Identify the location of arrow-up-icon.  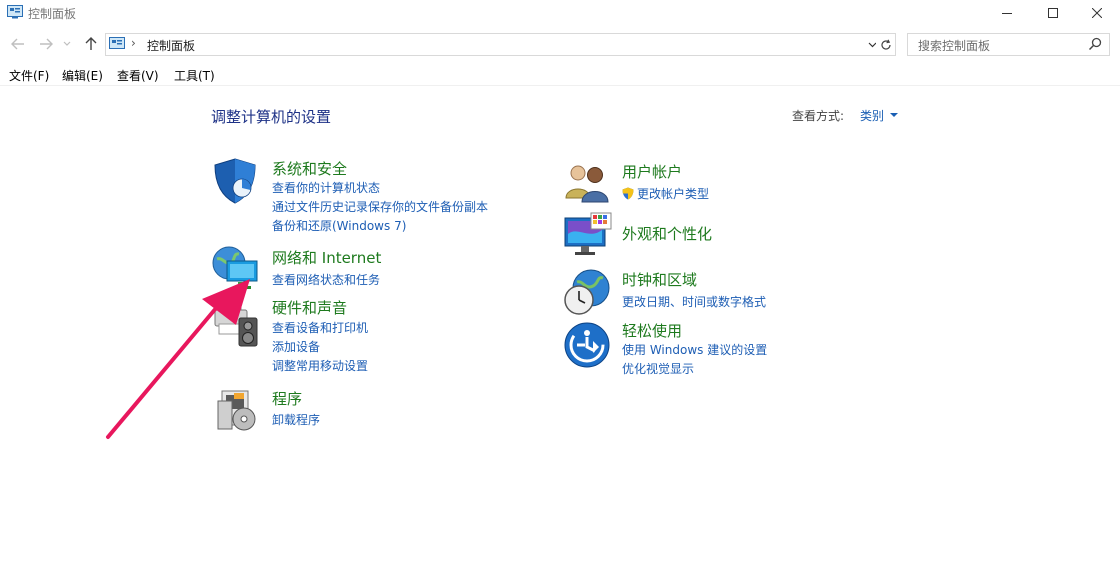
(91, 43).